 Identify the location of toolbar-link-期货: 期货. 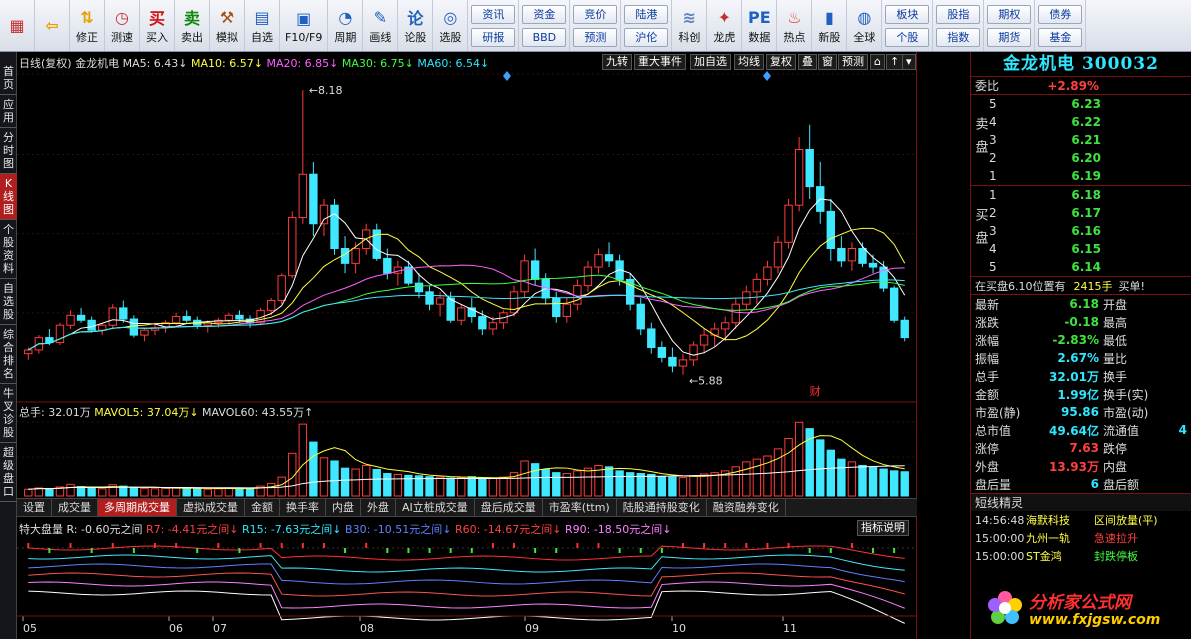
(1009, 37).